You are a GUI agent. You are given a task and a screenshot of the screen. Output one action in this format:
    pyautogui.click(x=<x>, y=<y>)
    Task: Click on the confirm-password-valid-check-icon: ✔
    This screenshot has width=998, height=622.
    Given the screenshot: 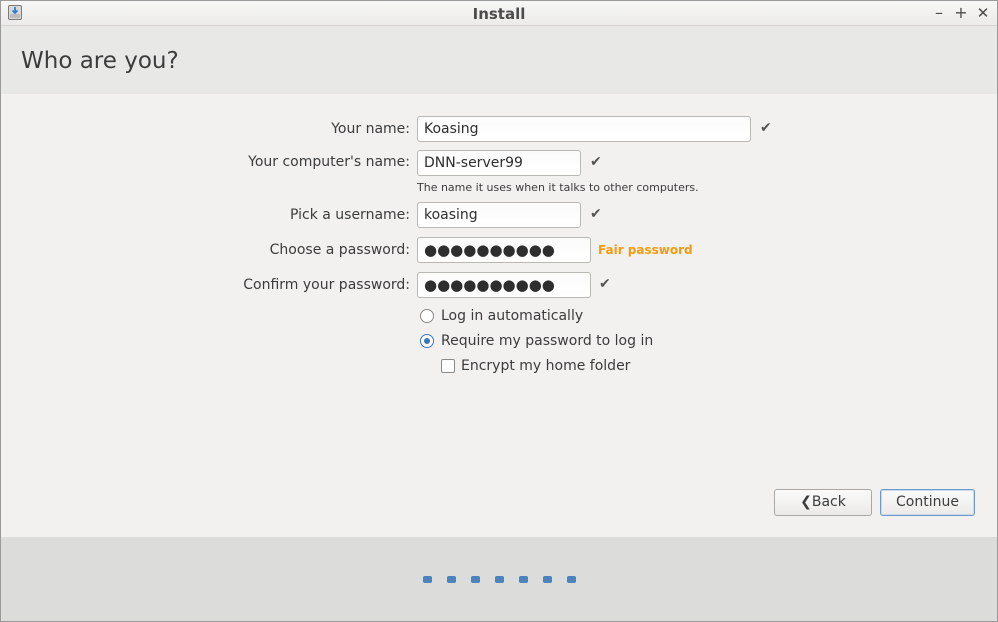 What is the action you would take?
    pyautogui.click(x=605, y=284)
    